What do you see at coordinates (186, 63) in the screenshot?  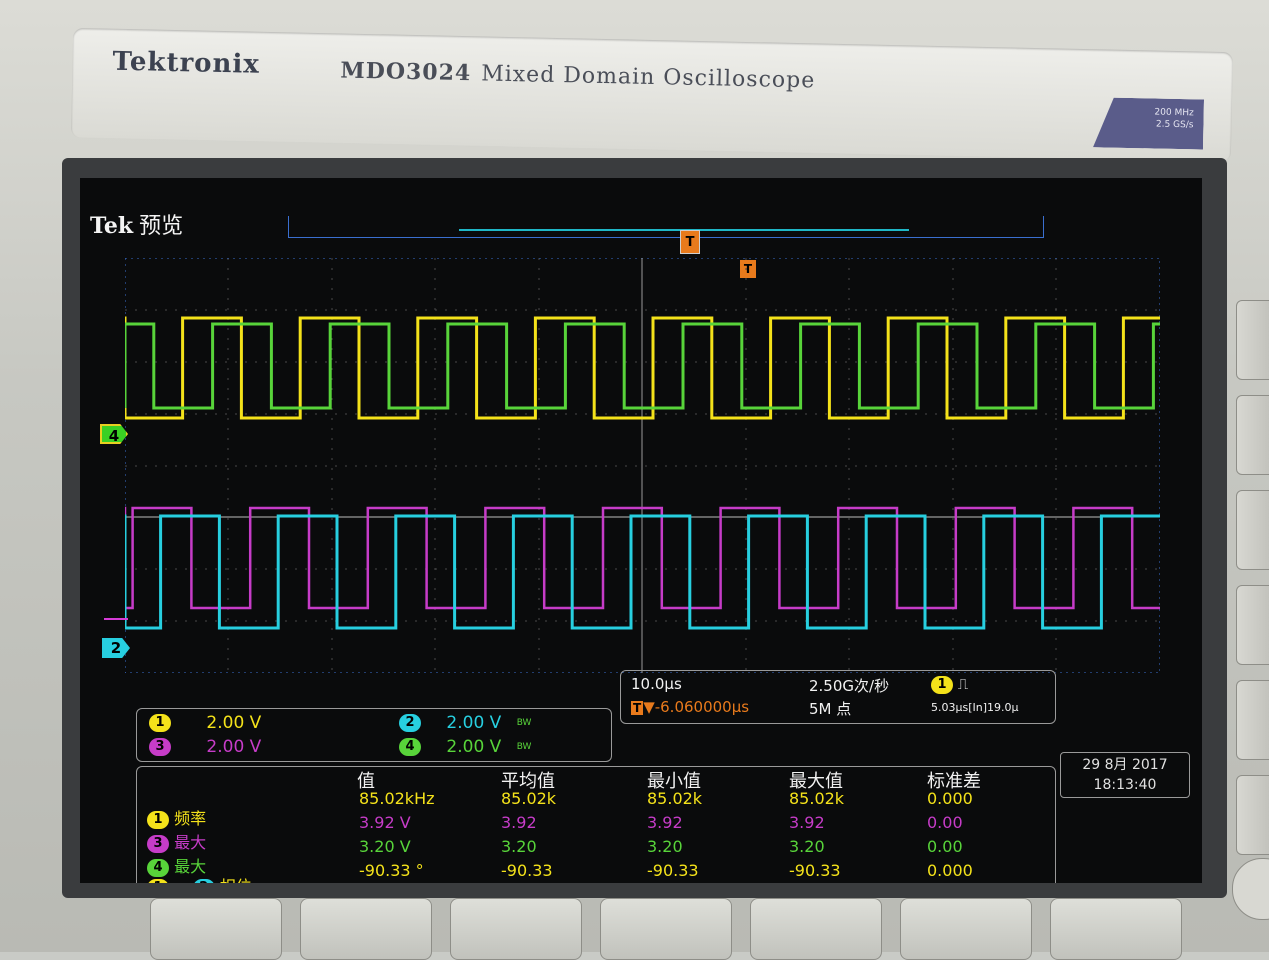 I see `brand-logo: Tektronix` at bounding box center [186, 63].